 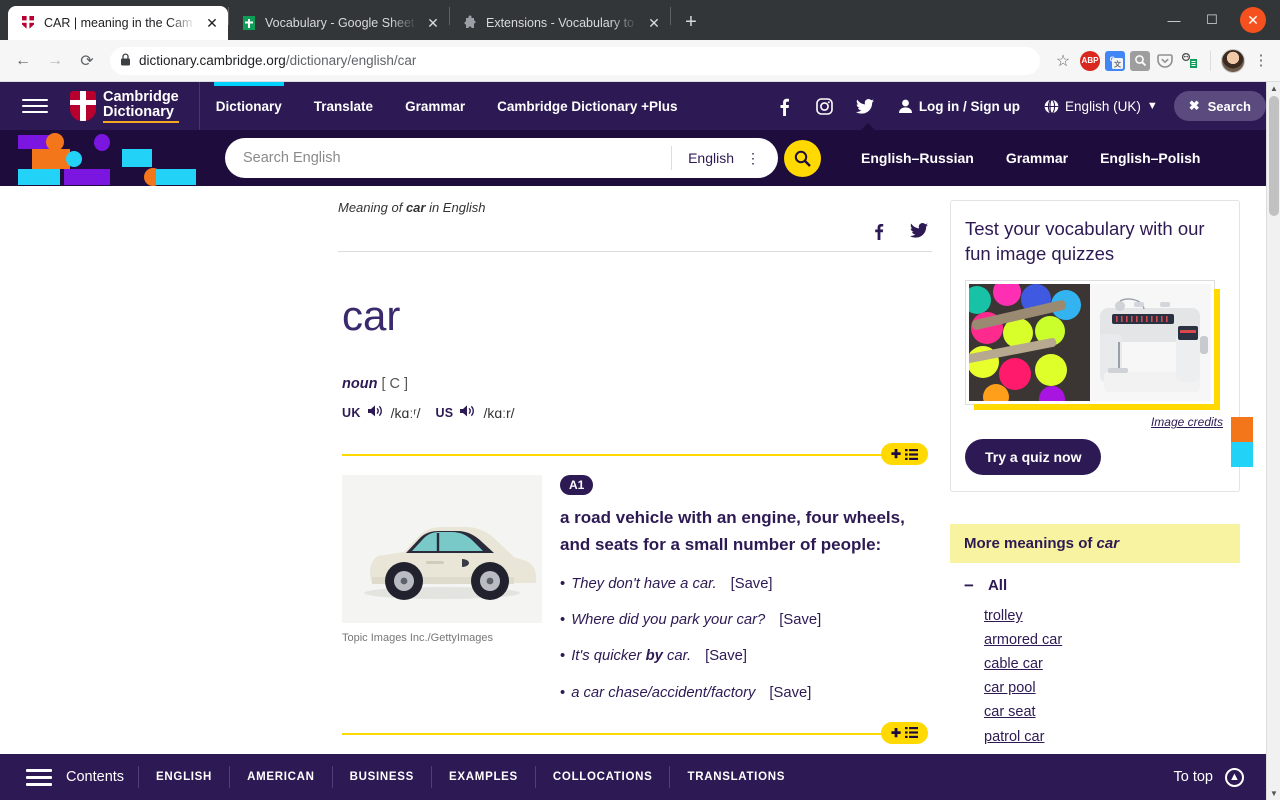 What do you see at coordinates (1112, 640) in the screenshot?
I see `more-item-armored-car: armored car` at bounding box center [1112, 640].